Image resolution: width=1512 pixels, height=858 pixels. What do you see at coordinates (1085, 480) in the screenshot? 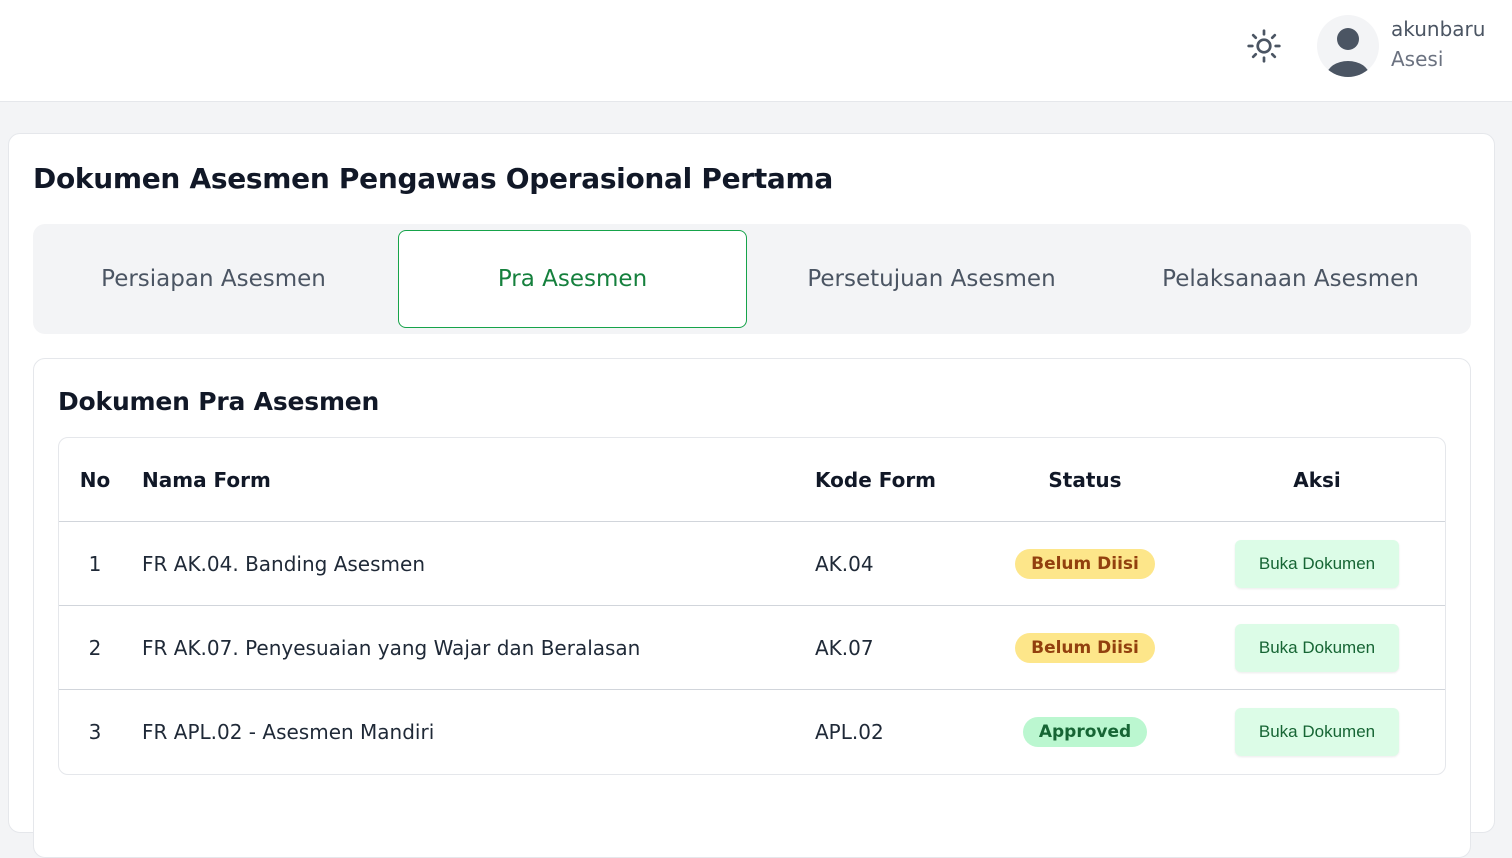
I see `column-header-status: Status` at bounding box center [1085, 480].